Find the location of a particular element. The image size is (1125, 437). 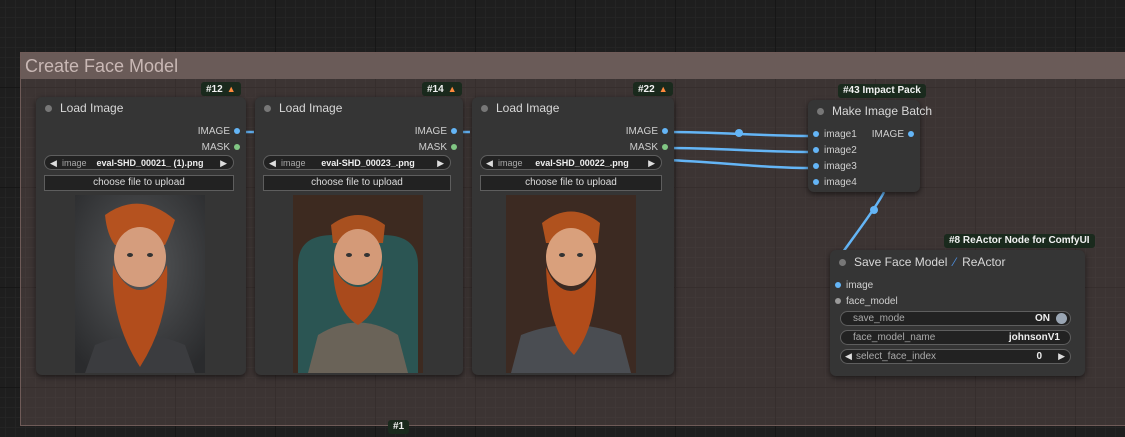

input-port-face-model is located at coordinates (838, 301).